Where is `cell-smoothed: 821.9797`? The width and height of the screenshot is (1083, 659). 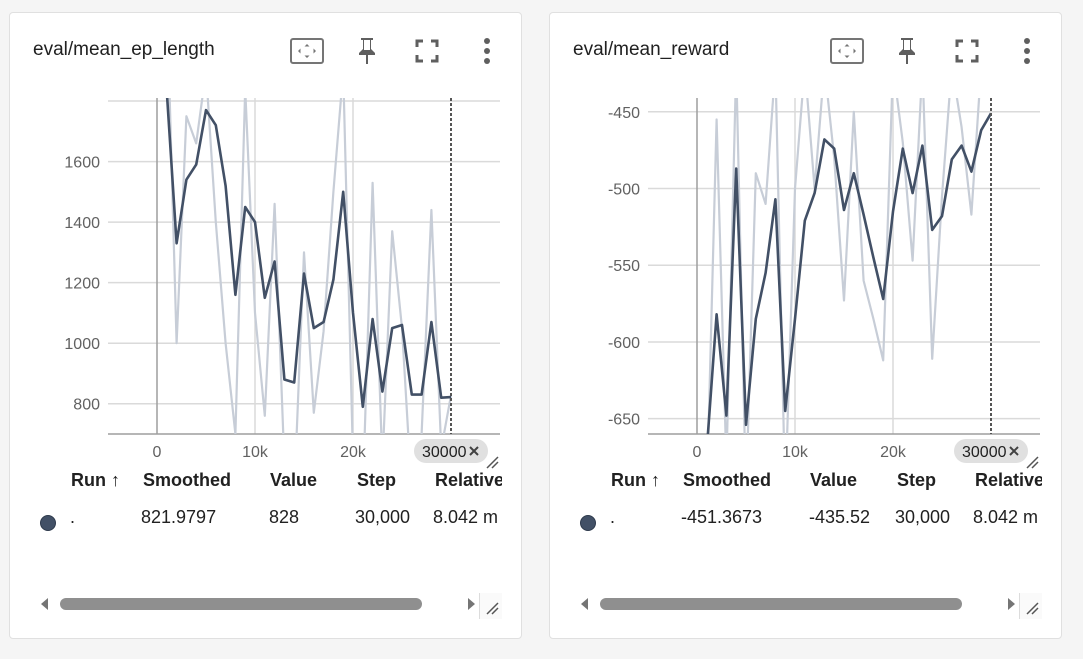
cell-smoothed: 821.9797 is located at coordinates (179, 517).